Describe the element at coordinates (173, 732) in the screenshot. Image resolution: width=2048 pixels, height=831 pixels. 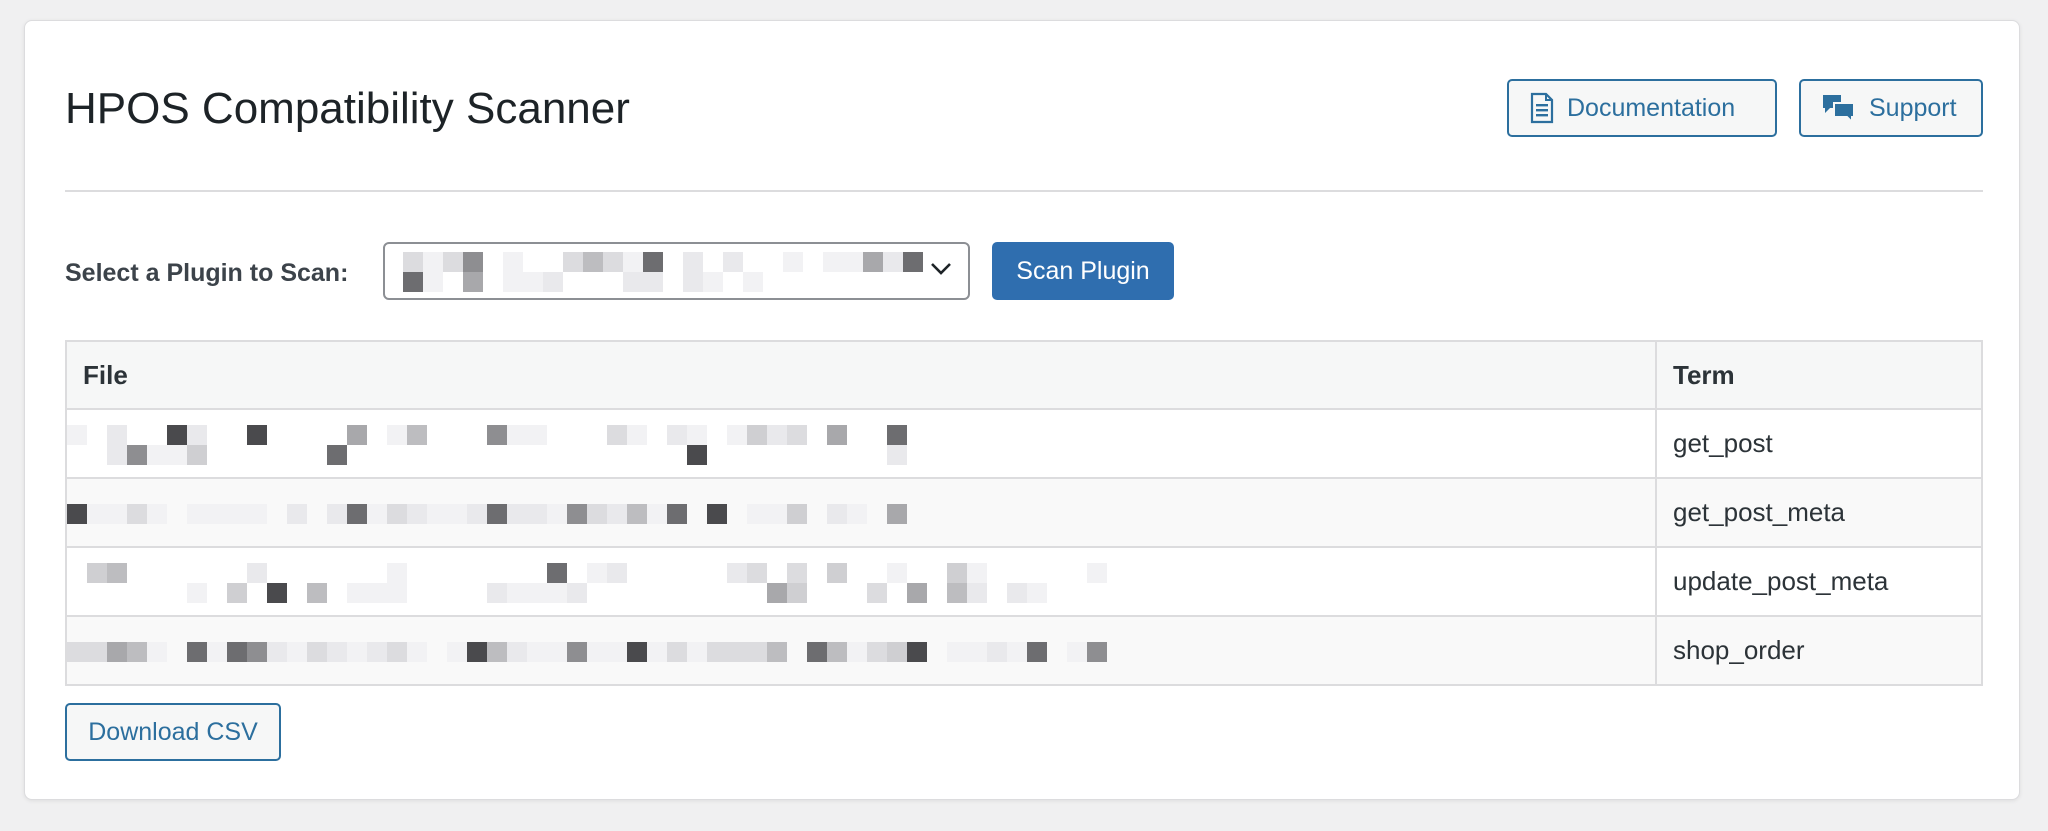
I see `download-csv-button: Download CSV` at that location.